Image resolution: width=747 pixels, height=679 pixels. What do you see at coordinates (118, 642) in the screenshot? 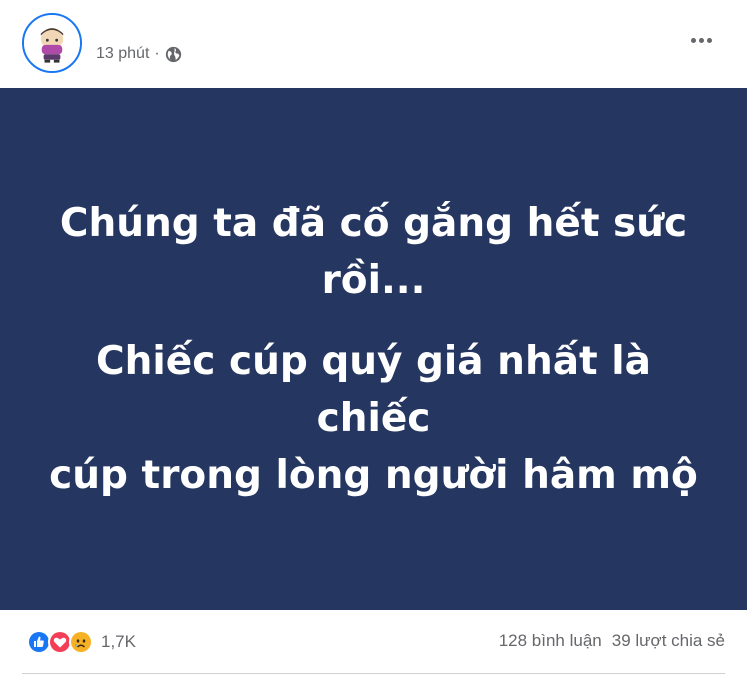
I see `reaction-count: 1,7K` at bounding box center [118, 642].